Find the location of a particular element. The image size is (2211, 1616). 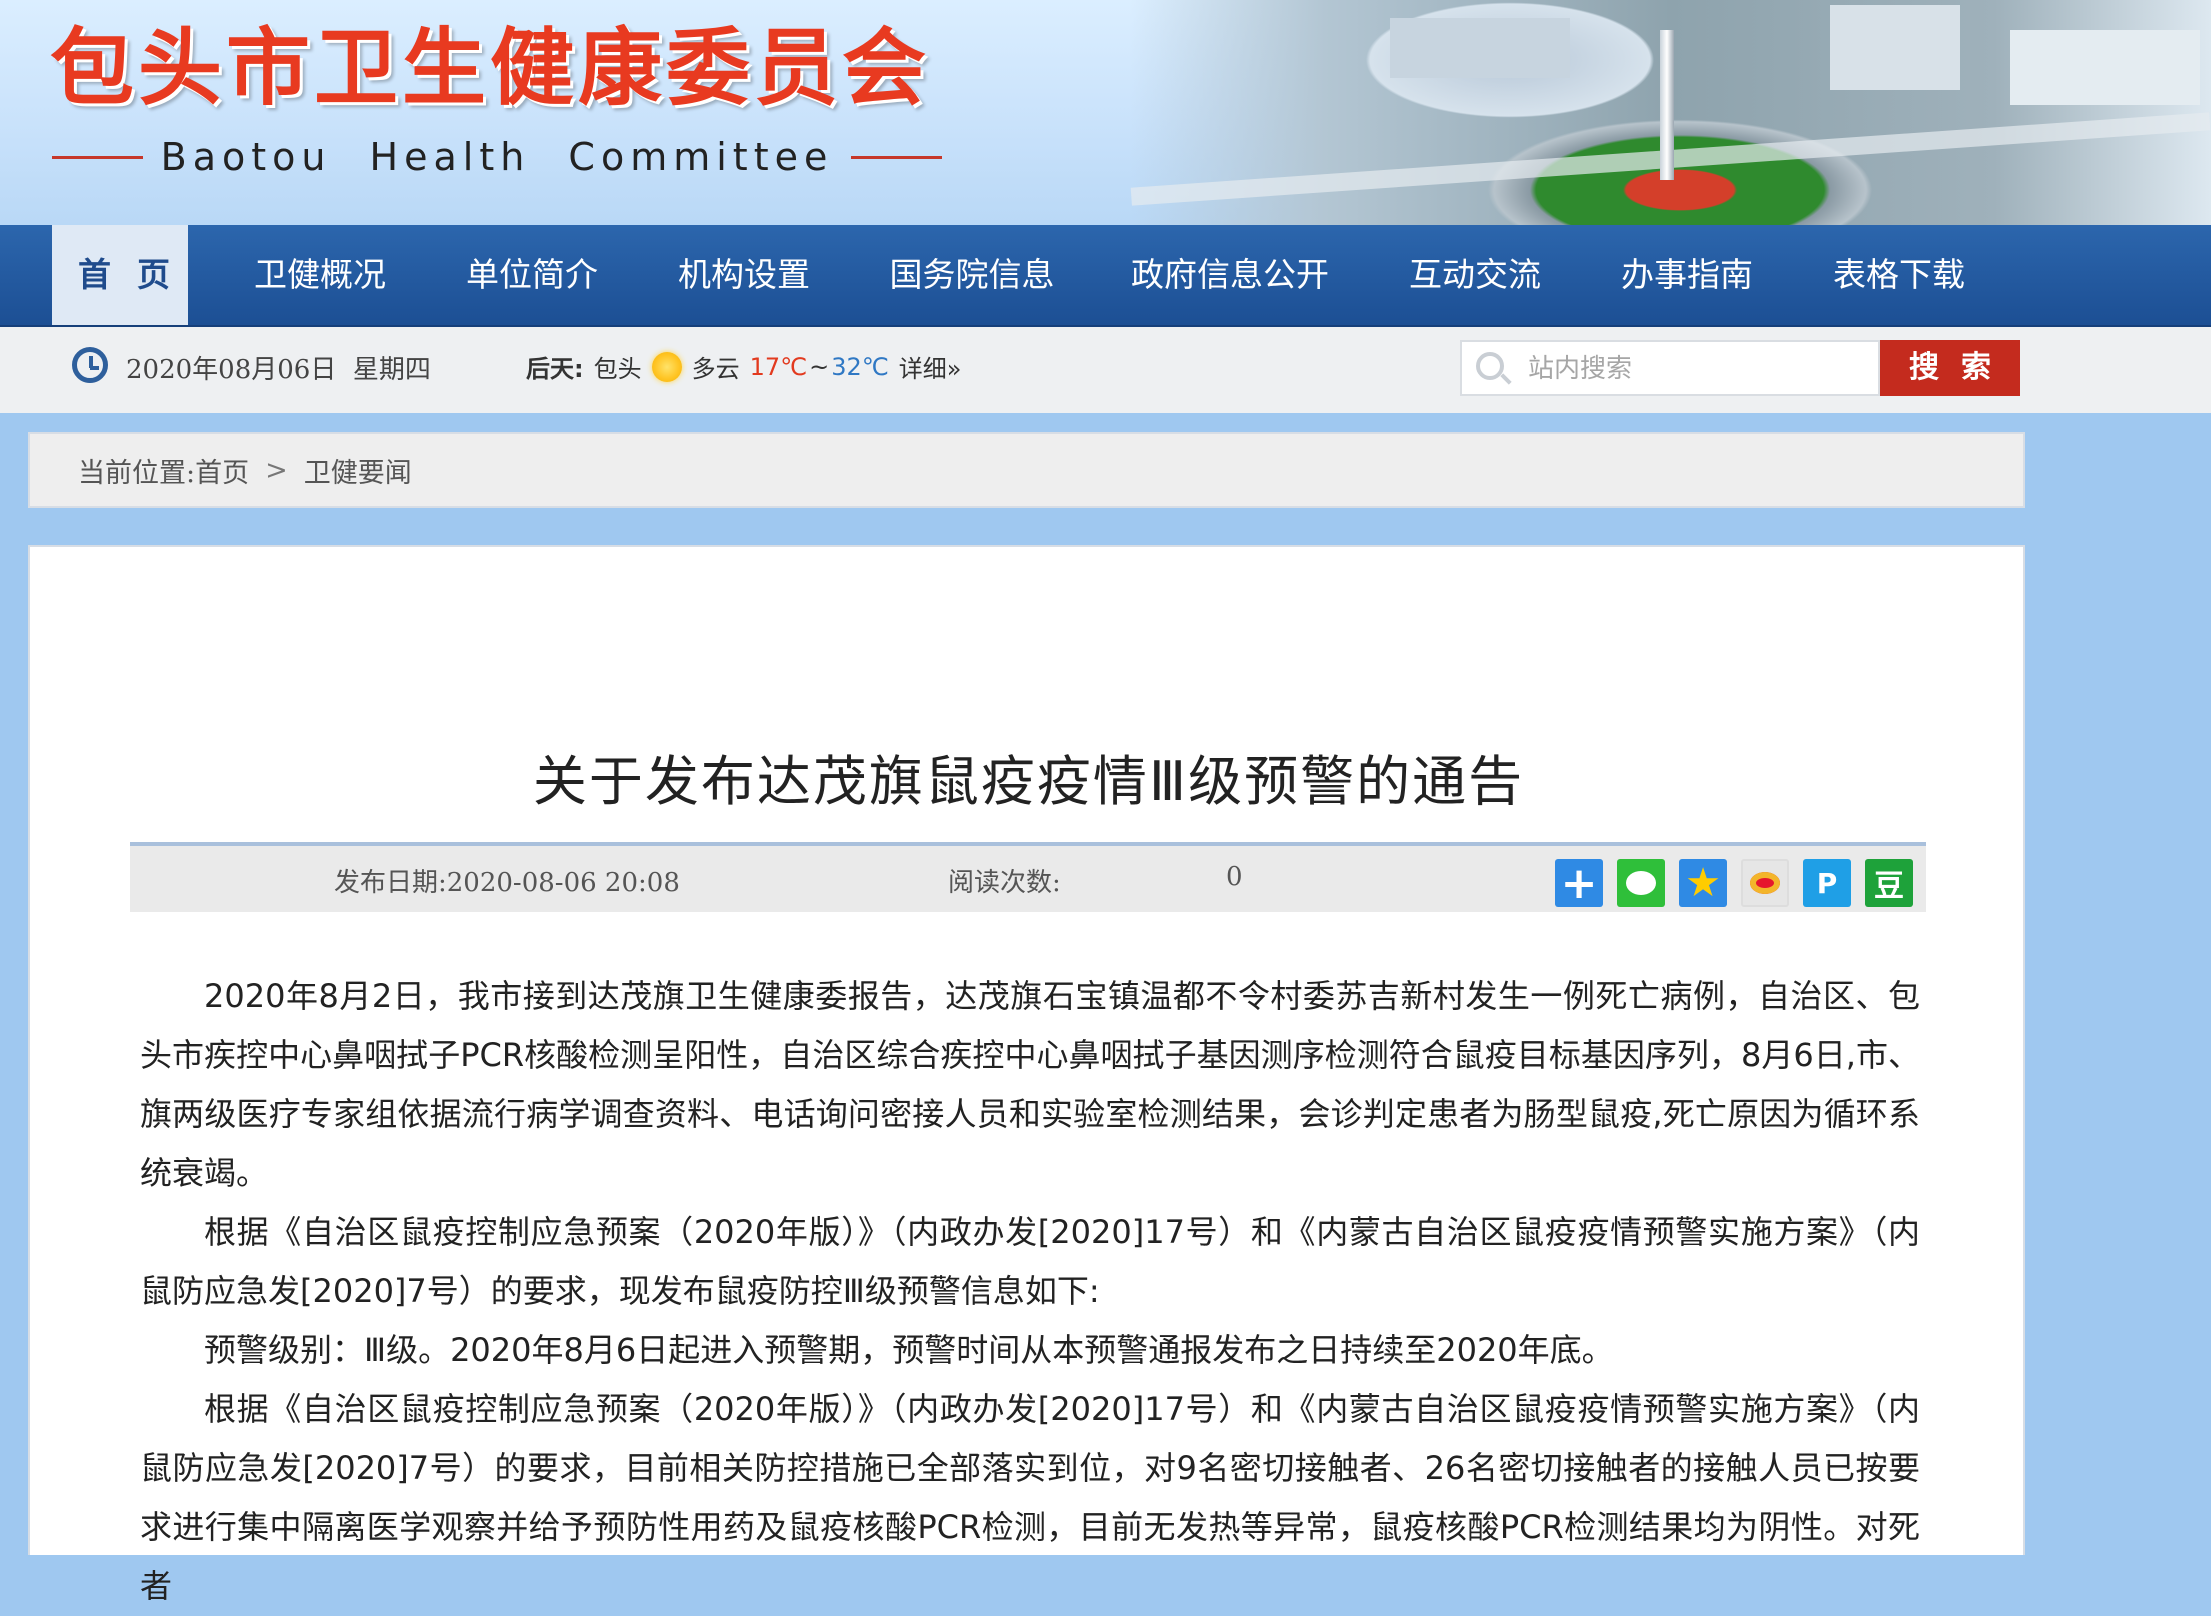

weather-widget: 后天: 包头 多云 17℃ ~ 32℃ 详细» is located at coordinates (743, 366).